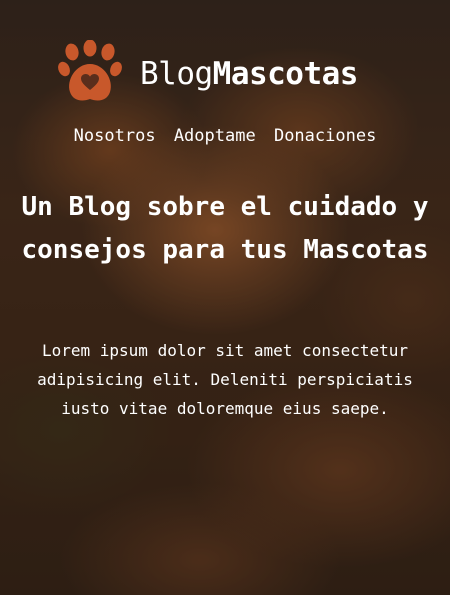  What do you see at coordinates (325, 136) in the screenshot?
I see `nav-item-donaciones: Donaciones` at bounding box center [325, 136].